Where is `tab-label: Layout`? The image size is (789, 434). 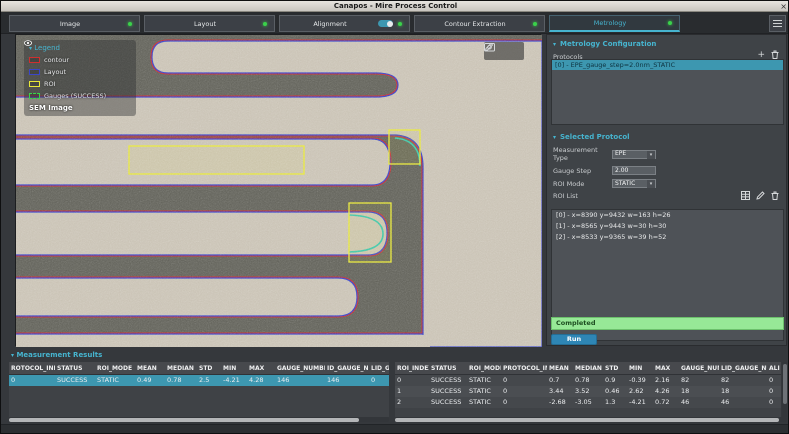 tab-label: Layout is located at coordinates (205, 23).